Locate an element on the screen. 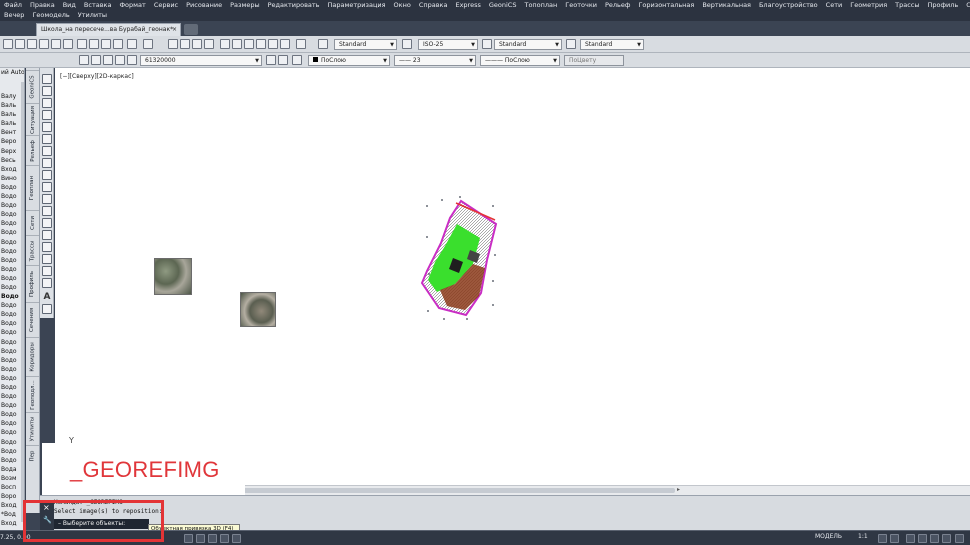 The height and width of the screenshot is (545, 970). side-tab: Ситуация is located at coordinates (32, 119).